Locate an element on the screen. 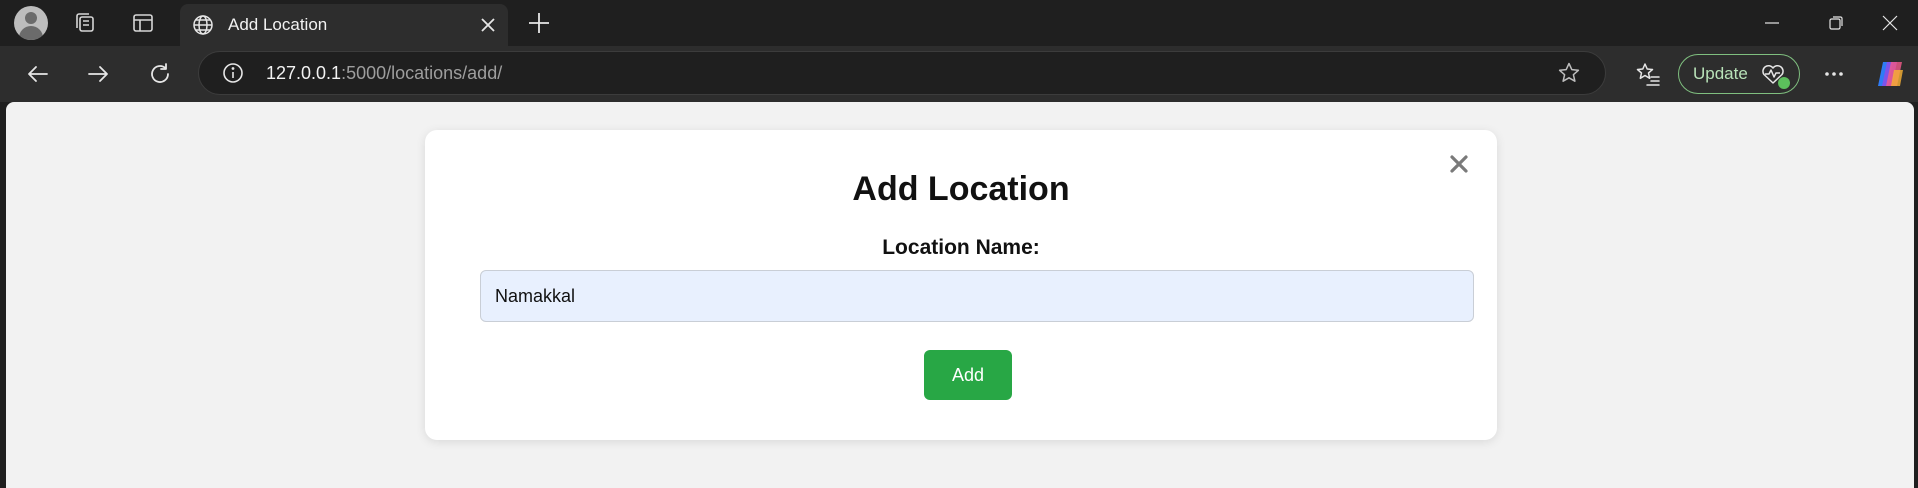 This screenshot has width=1918, height=488. star-icon is located at coordinates (1569, 72).